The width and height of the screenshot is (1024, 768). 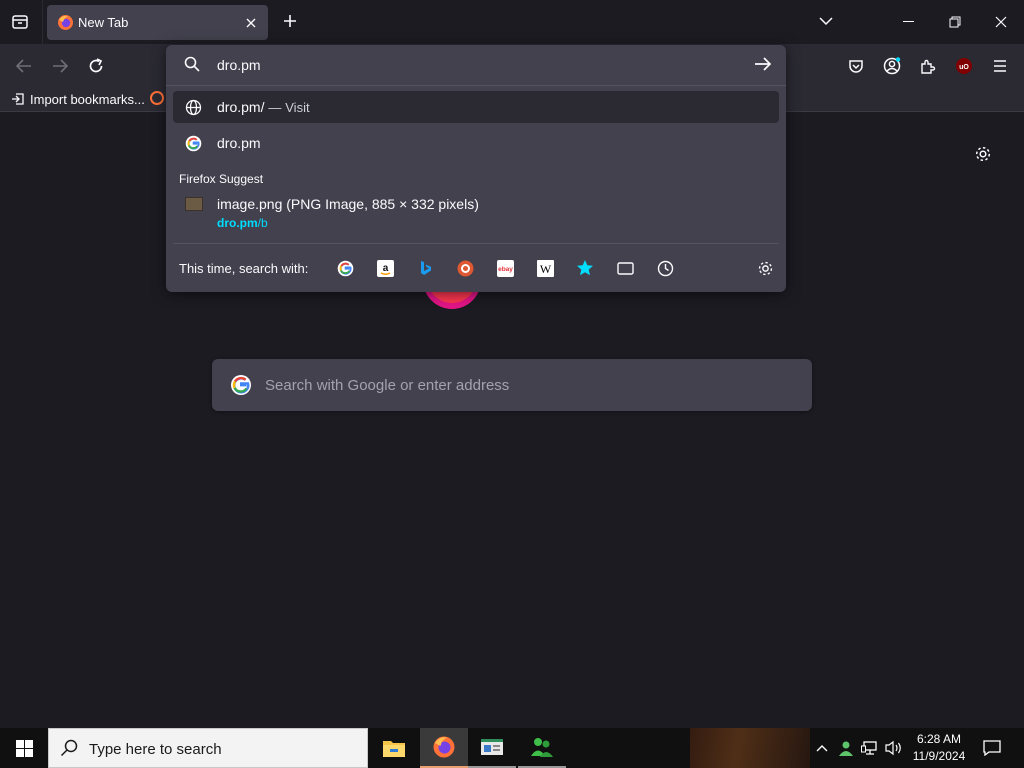 I want to click on one-off-search-label: This time, search with:, so click(x=244, y=268).